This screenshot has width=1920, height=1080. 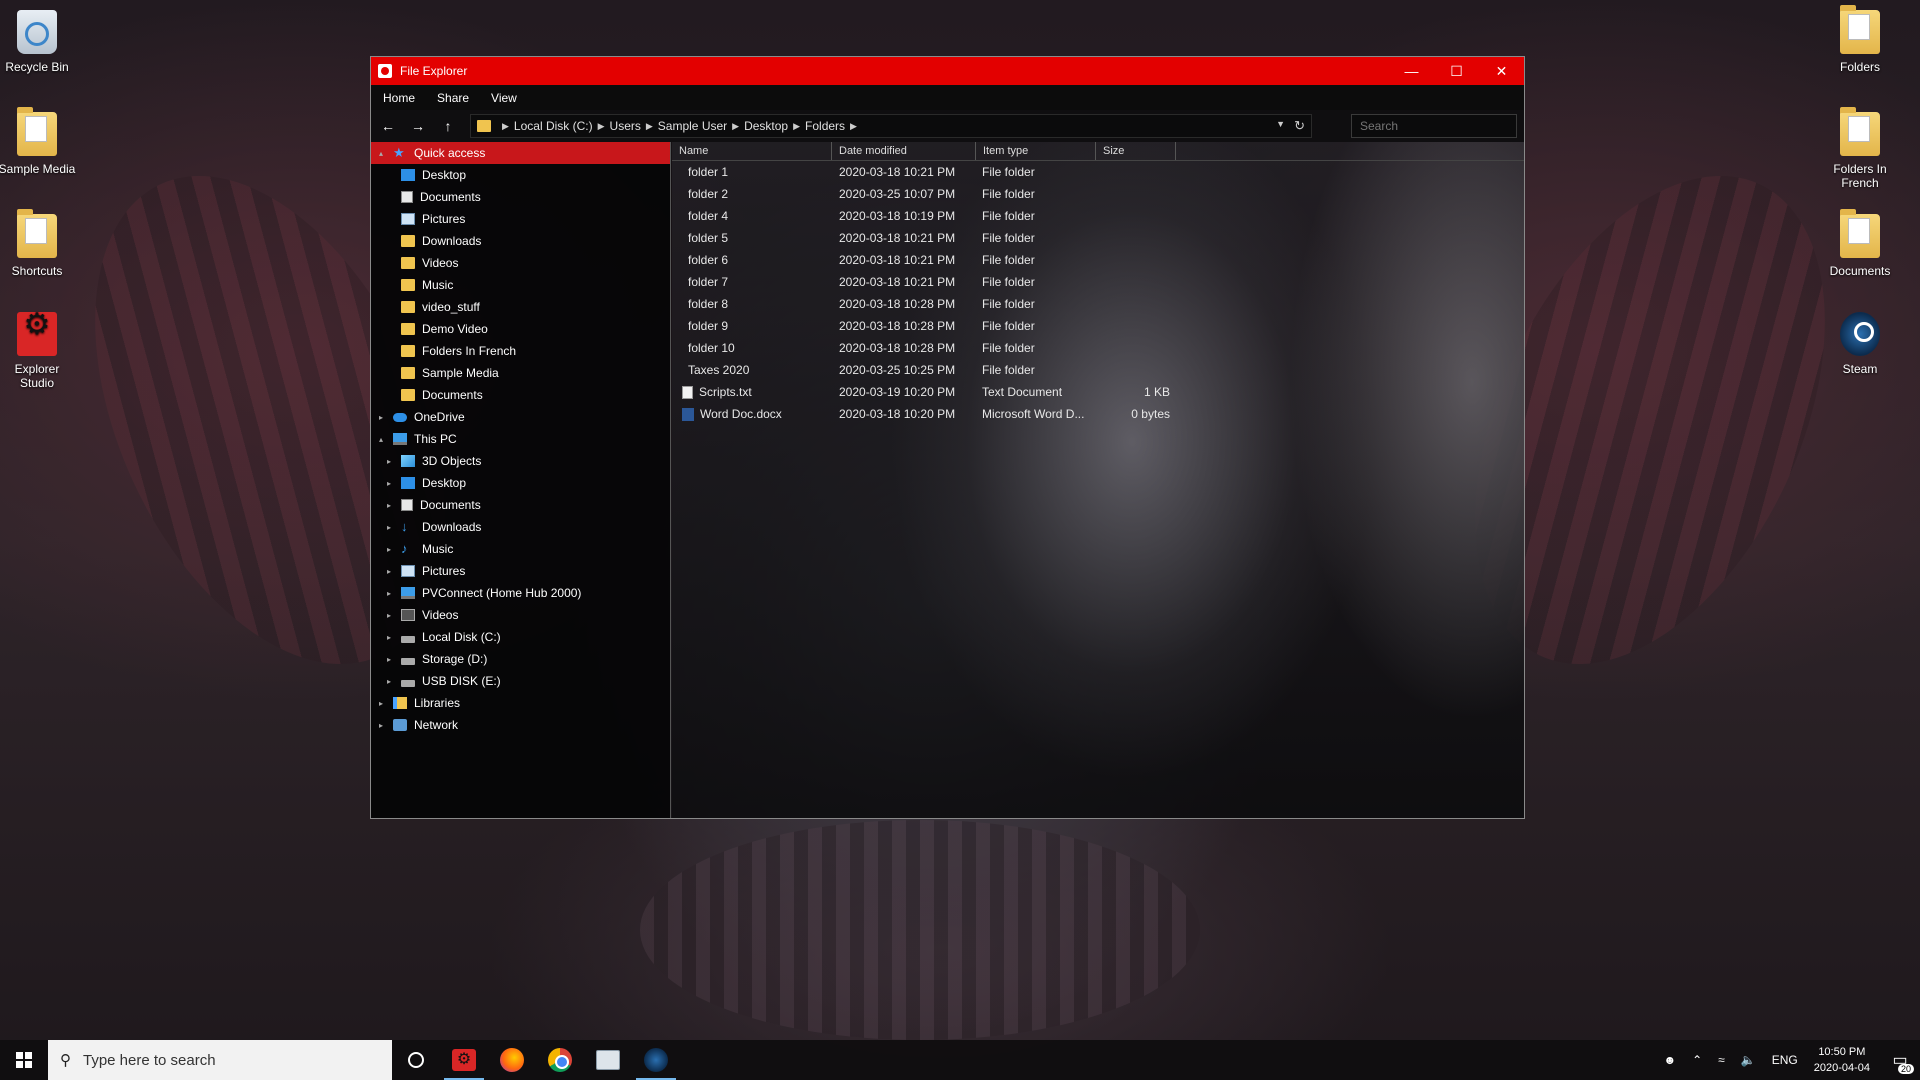 What do you see at coordinates (1098, 304) in the screenshot?
I see `file-row: folder 8 2020-03-18 10:28 PM File folder` at bounding box center [1098, 304].